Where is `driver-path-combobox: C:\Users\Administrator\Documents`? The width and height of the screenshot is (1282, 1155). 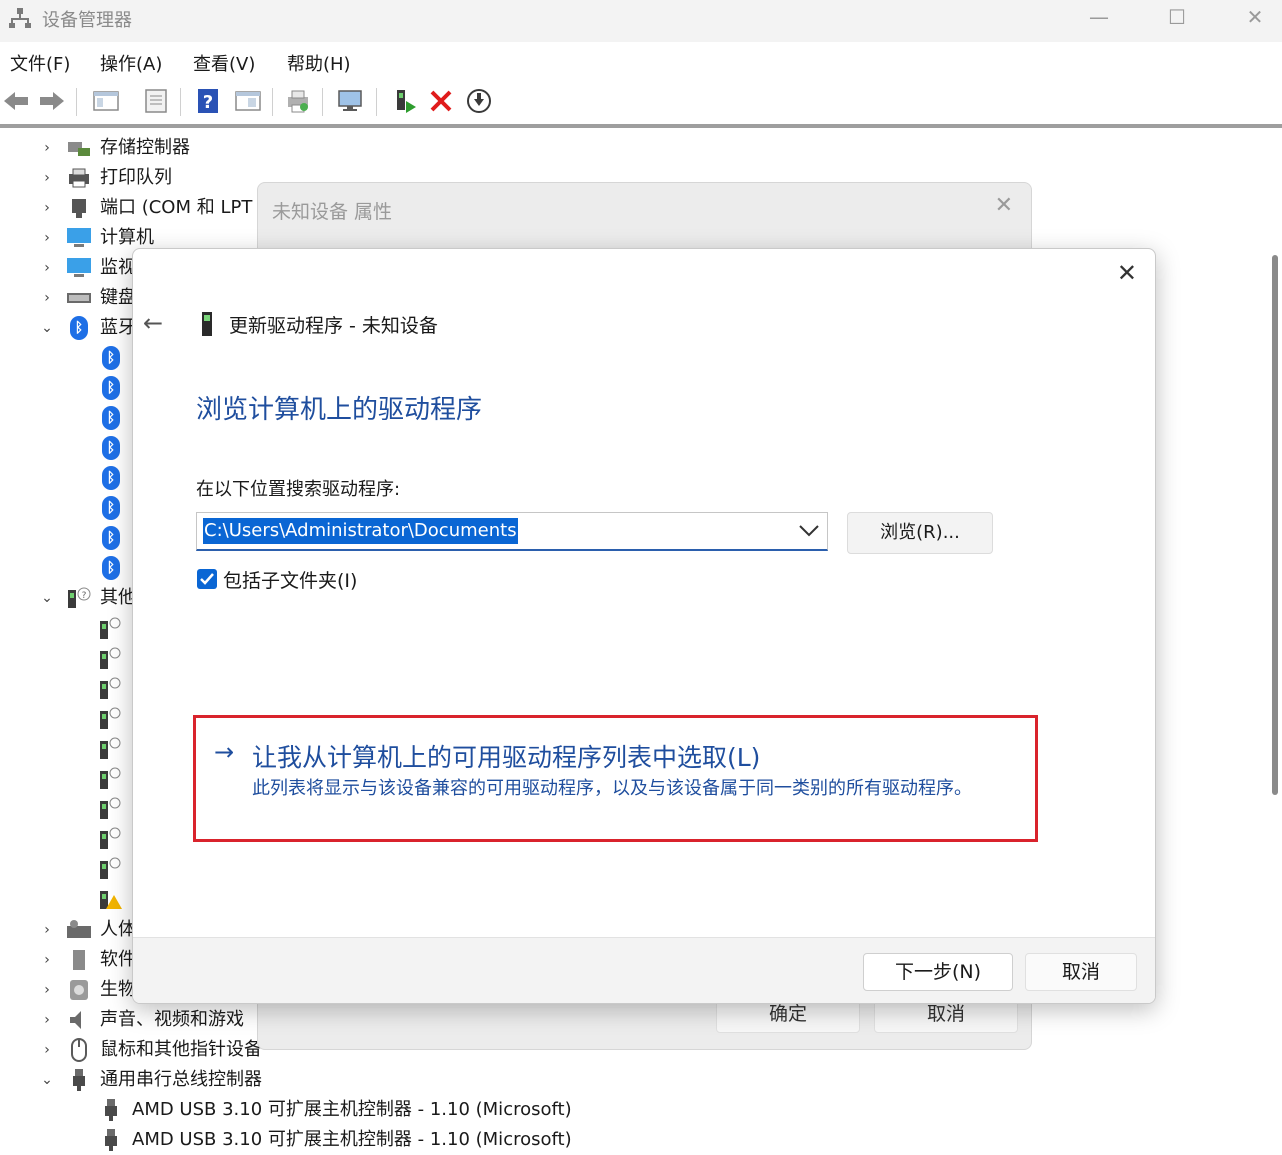
driver-path-combobox: C:\Users\Administrator\Documents is located at coordinates (512, 531).